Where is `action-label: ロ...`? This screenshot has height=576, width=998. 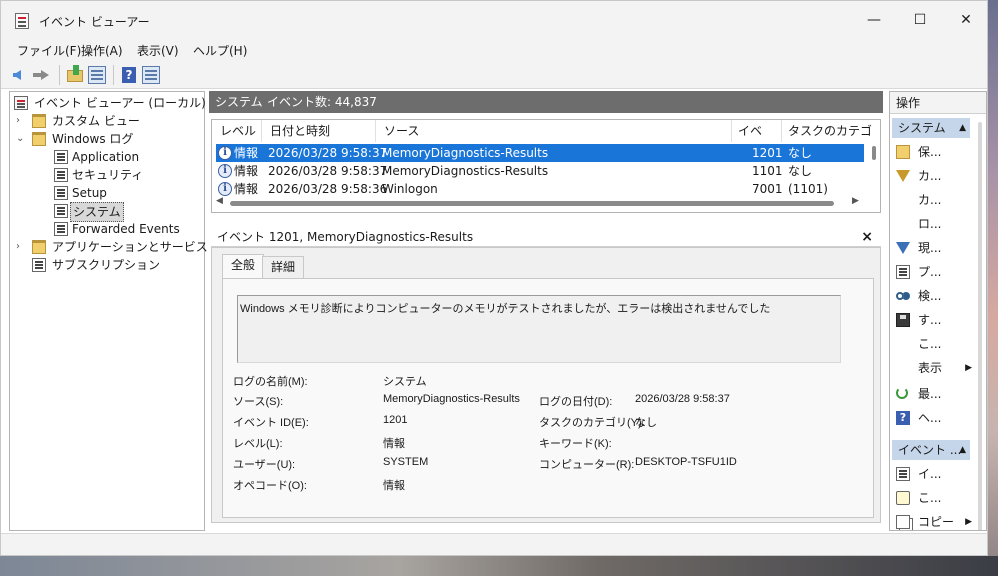
action-label: ロ... is located at coordinates (930, 224).